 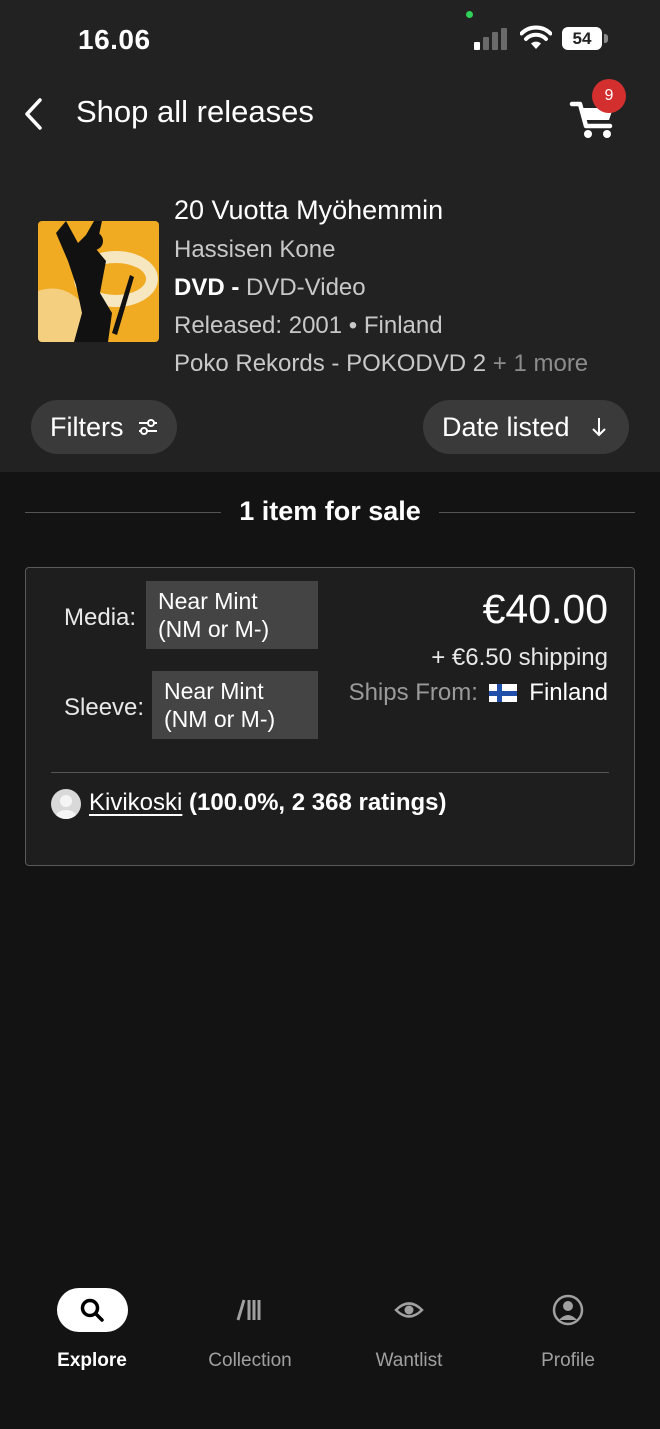 What do you see at coordinates (537, 363) in the screenshot?
I see `label-more: + 1 more` at bounding box center [537, 363].